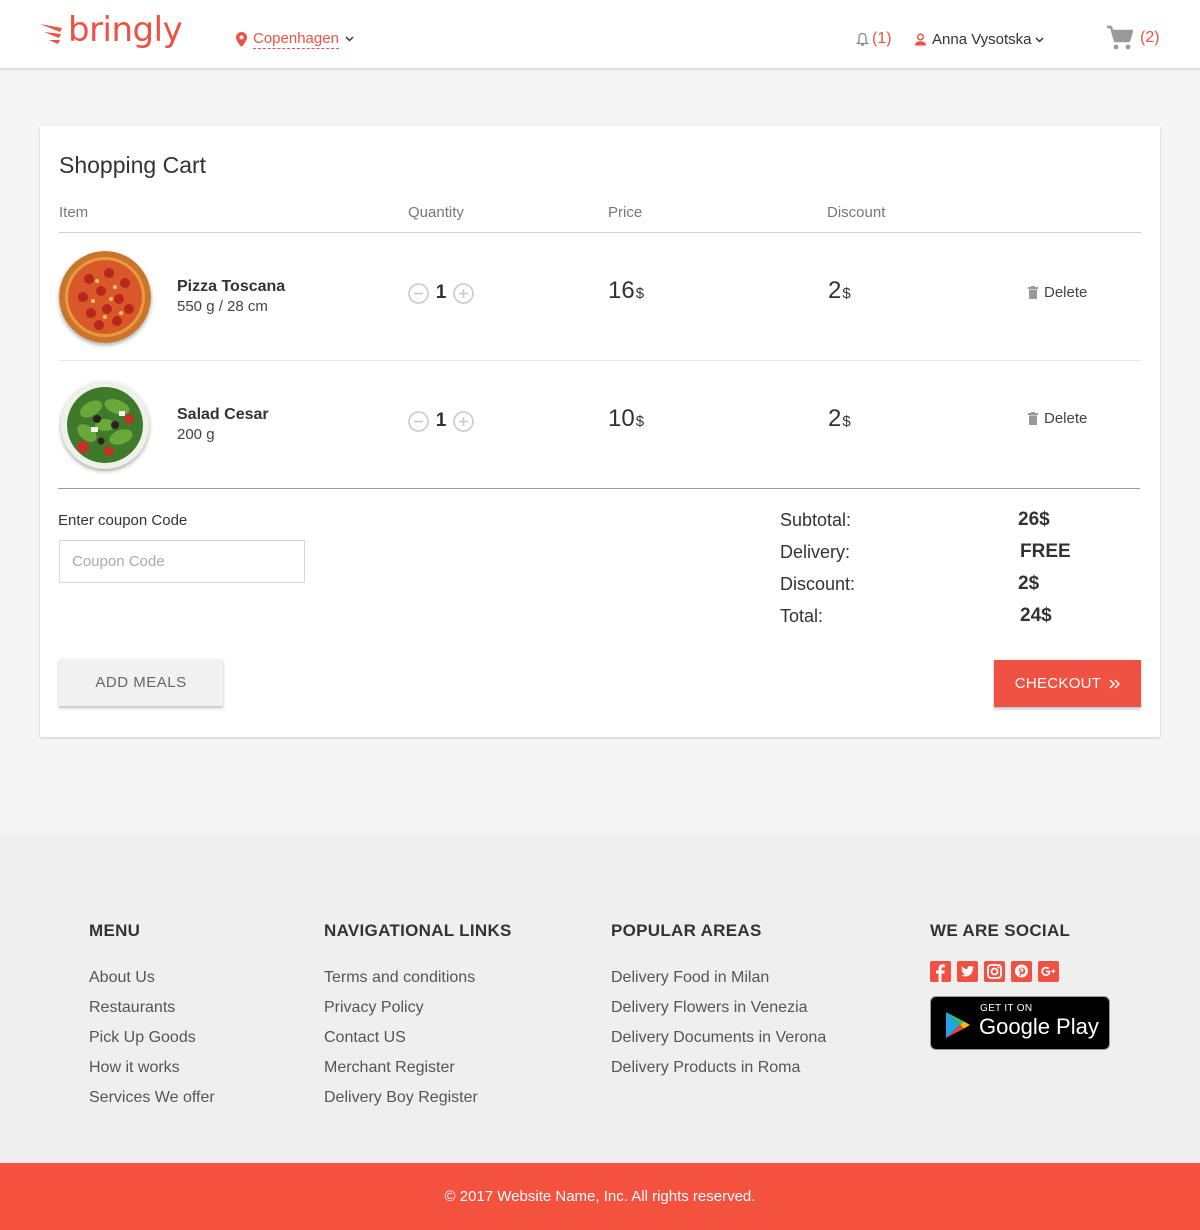  I want to click on location-selector: Copenhagen, so click(295, 39).